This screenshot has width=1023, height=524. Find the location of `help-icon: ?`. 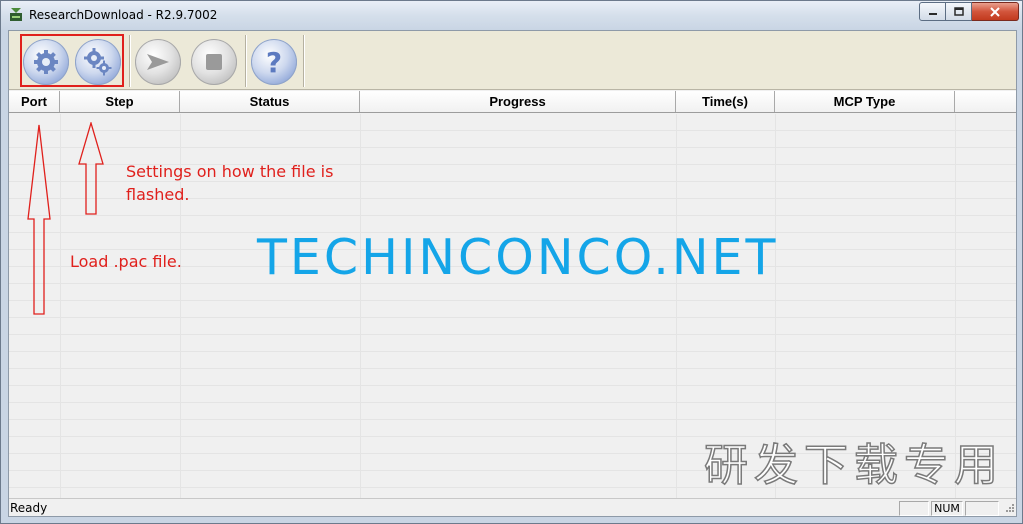

help-icon: ? is located at coordinates (274, 62).